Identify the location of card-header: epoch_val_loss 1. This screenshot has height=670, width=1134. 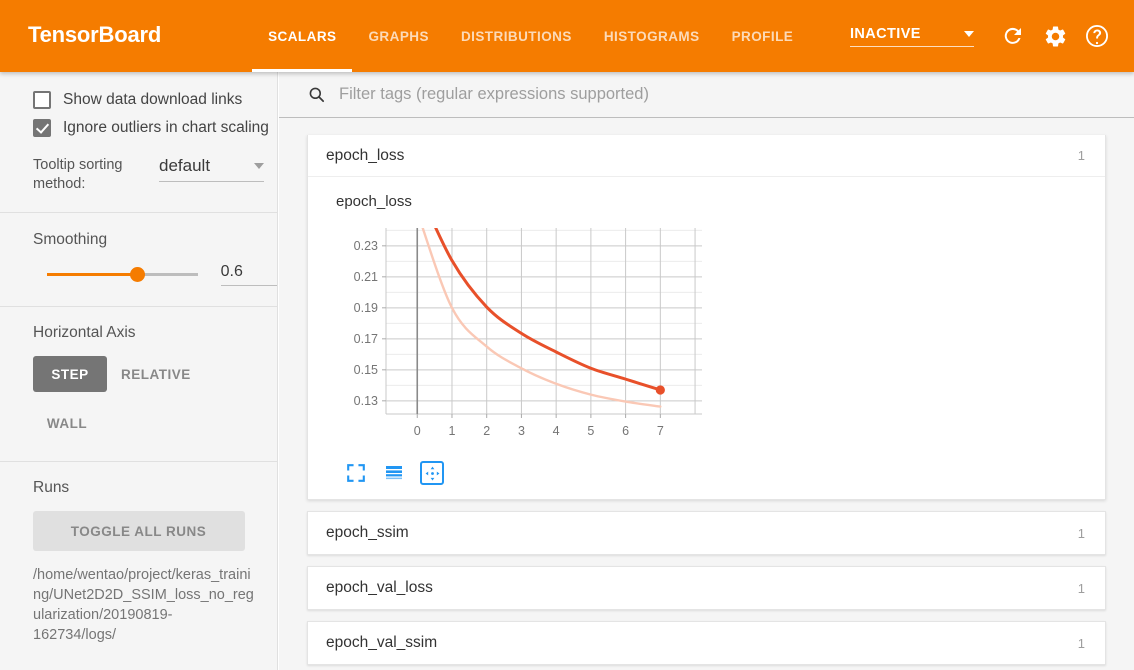
(706, 588).